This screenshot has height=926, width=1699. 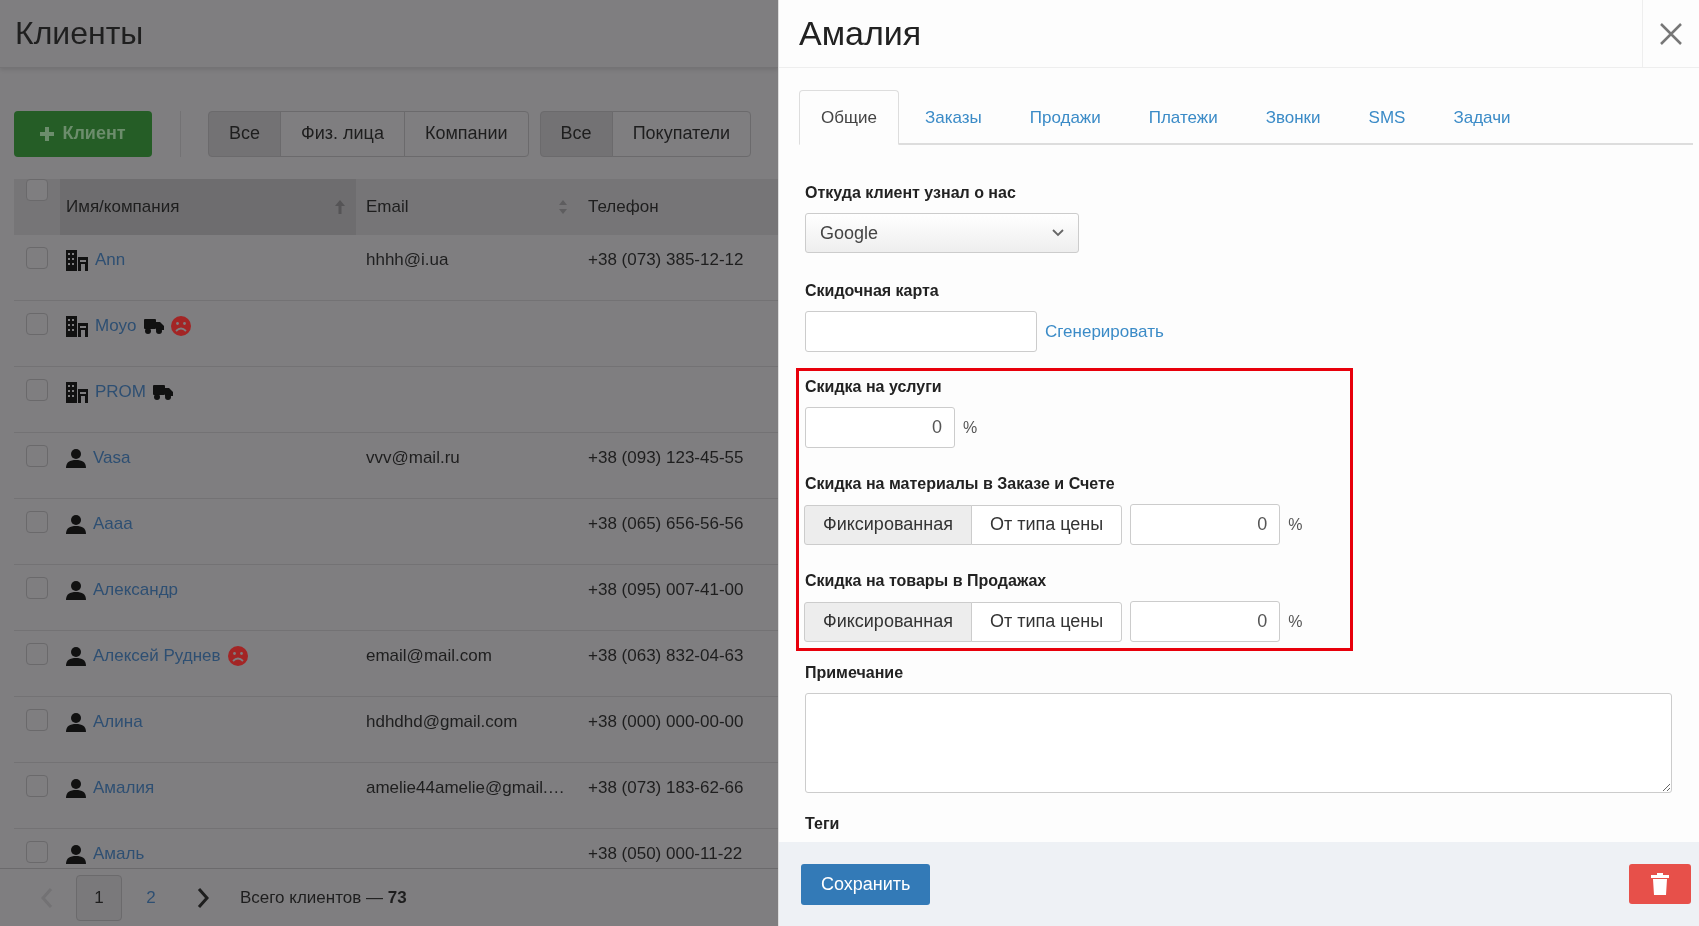 I want to click on delete-button, so click(x=1660, y=884).